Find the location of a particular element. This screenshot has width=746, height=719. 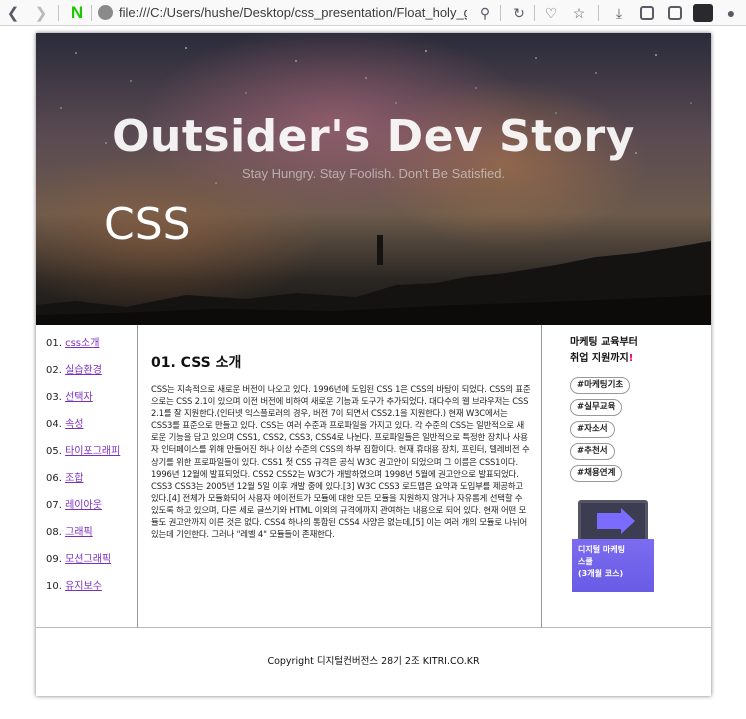

download-icon: ⤓ is located at coordinates (619, 13).